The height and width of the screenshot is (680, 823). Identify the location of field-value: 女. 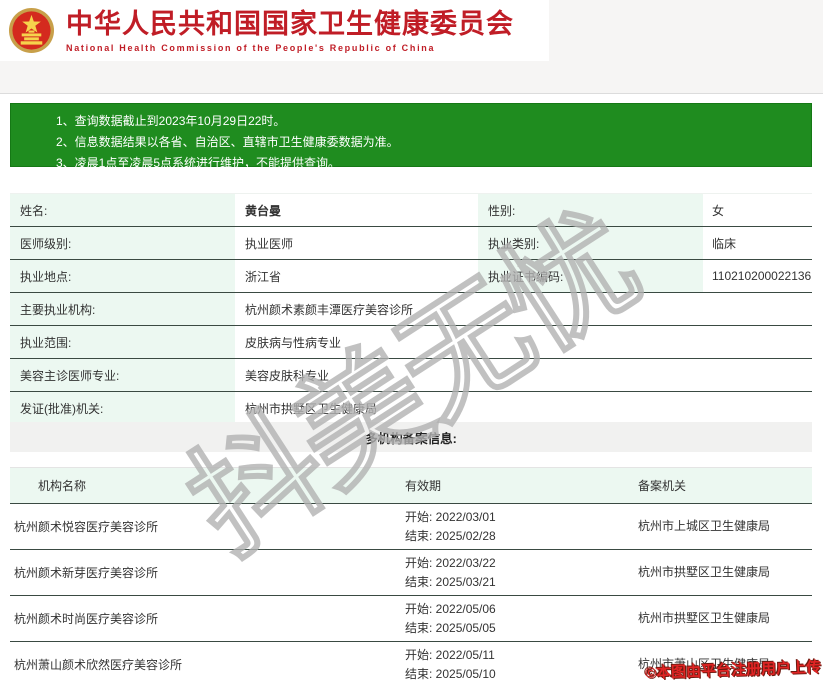
(757, 210).